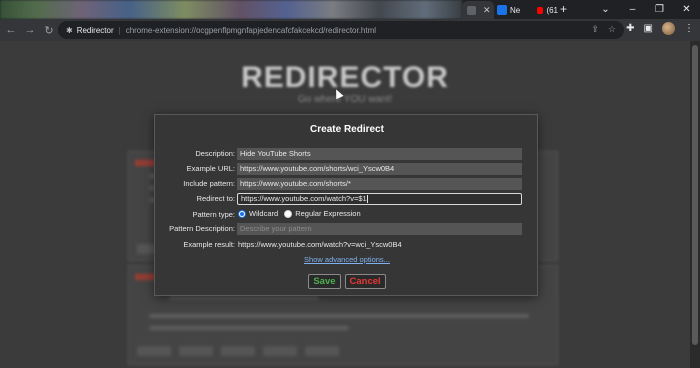 Image resolution: width=700 pixels, height=368 pixels. What do you see at coordinates (209, 183) in the screenshot?
I see `include-pattern-label: Include pattern:` at bounding box center [209, 183].